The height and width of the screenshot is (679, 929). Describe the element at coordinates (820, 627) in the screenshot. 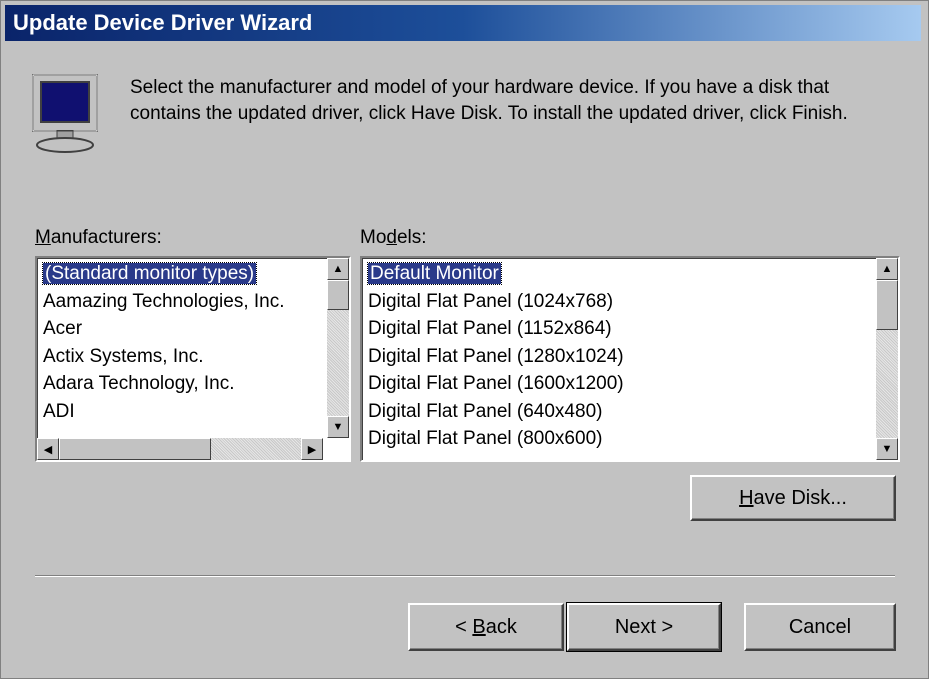

I see `cancel-button: Cancel` at that location.